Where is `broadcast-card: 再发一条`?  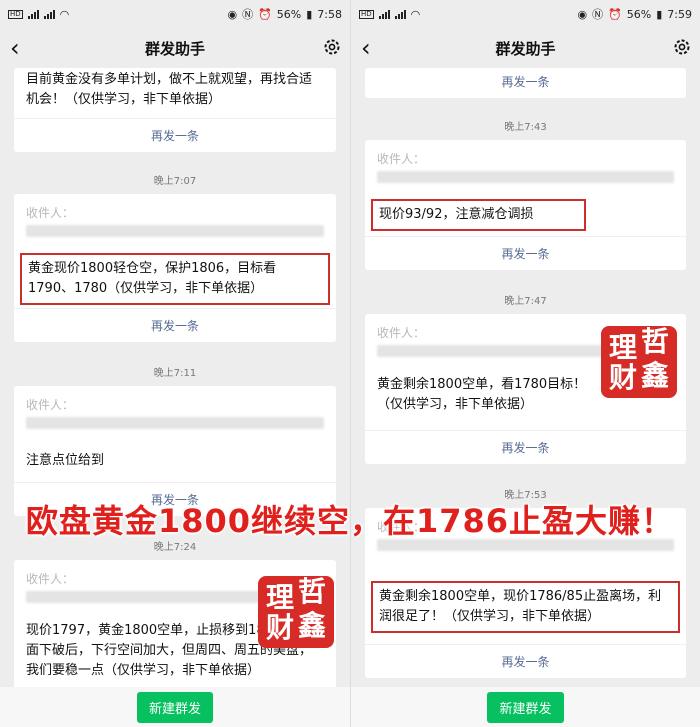
broadcast-card: 再发一条 is located at coordinates (525, 83).